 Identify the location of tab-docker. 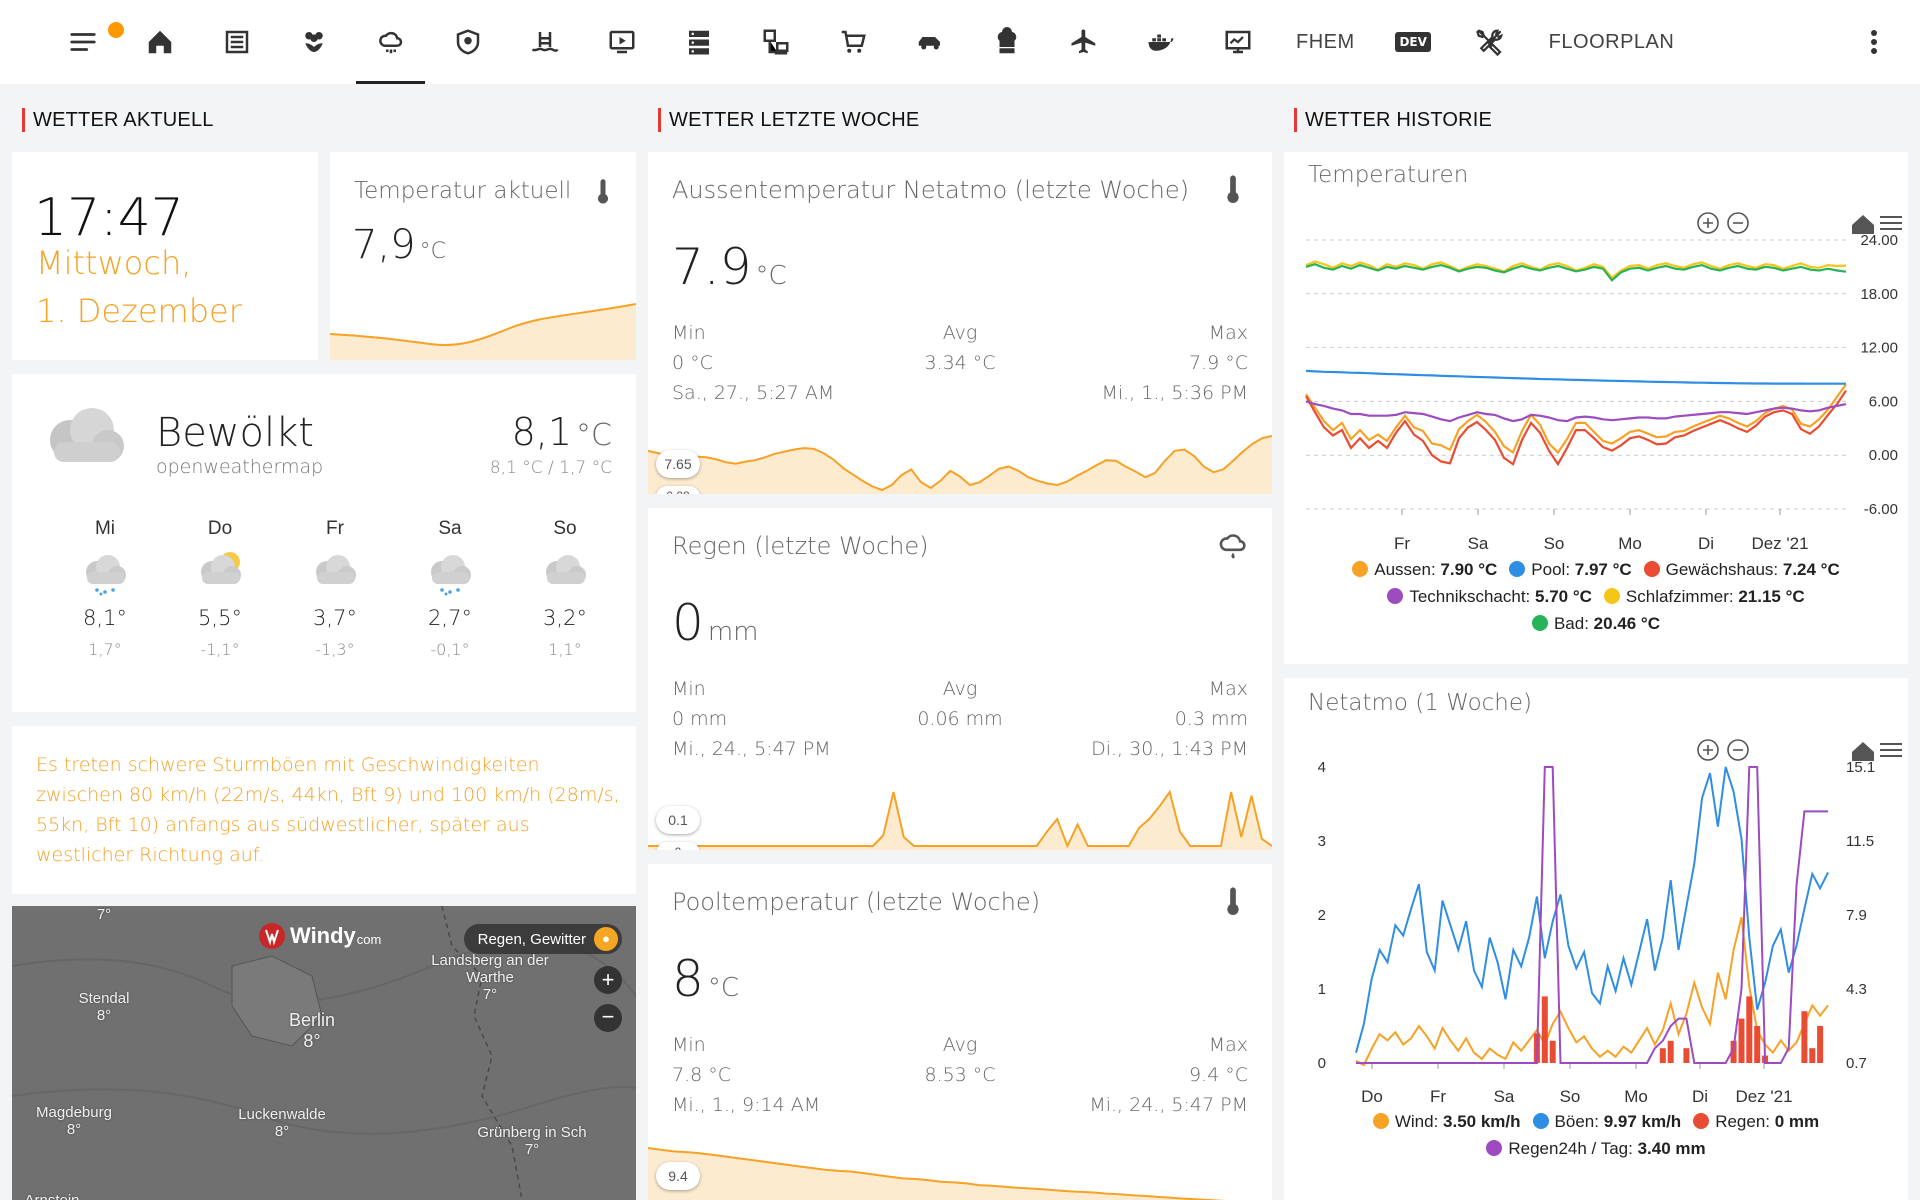
(1160, 42).